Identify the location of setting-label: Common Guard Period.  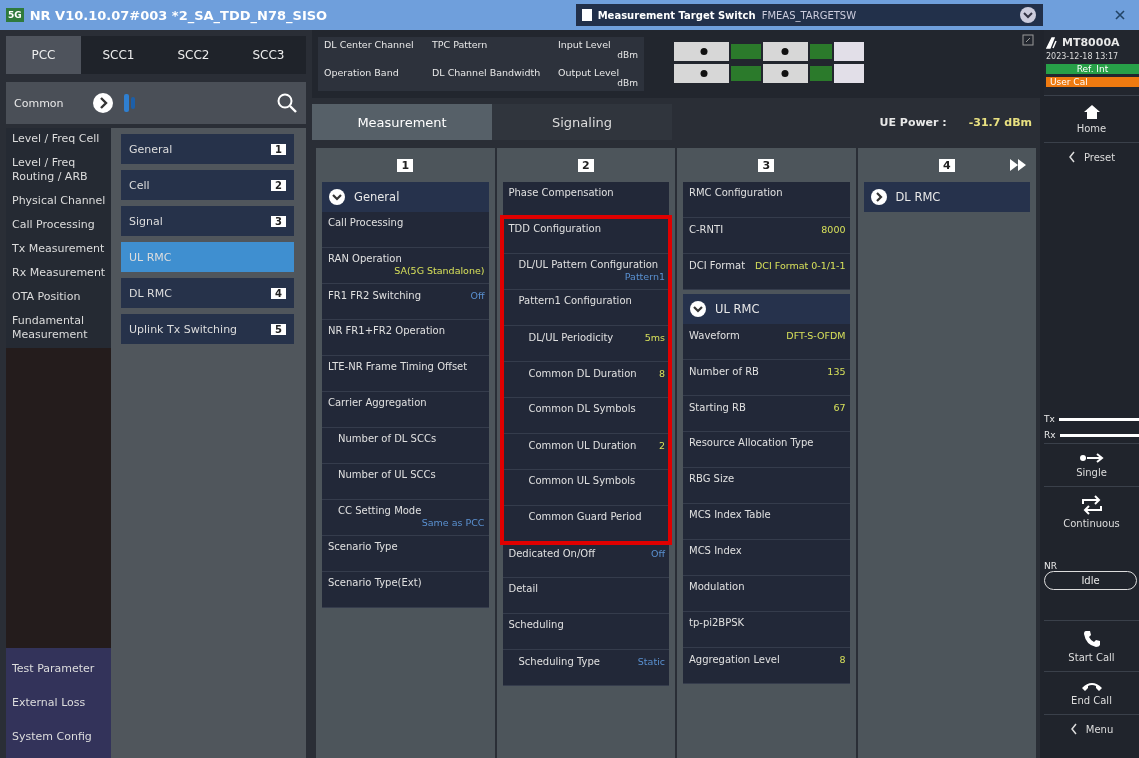
(585, 516).